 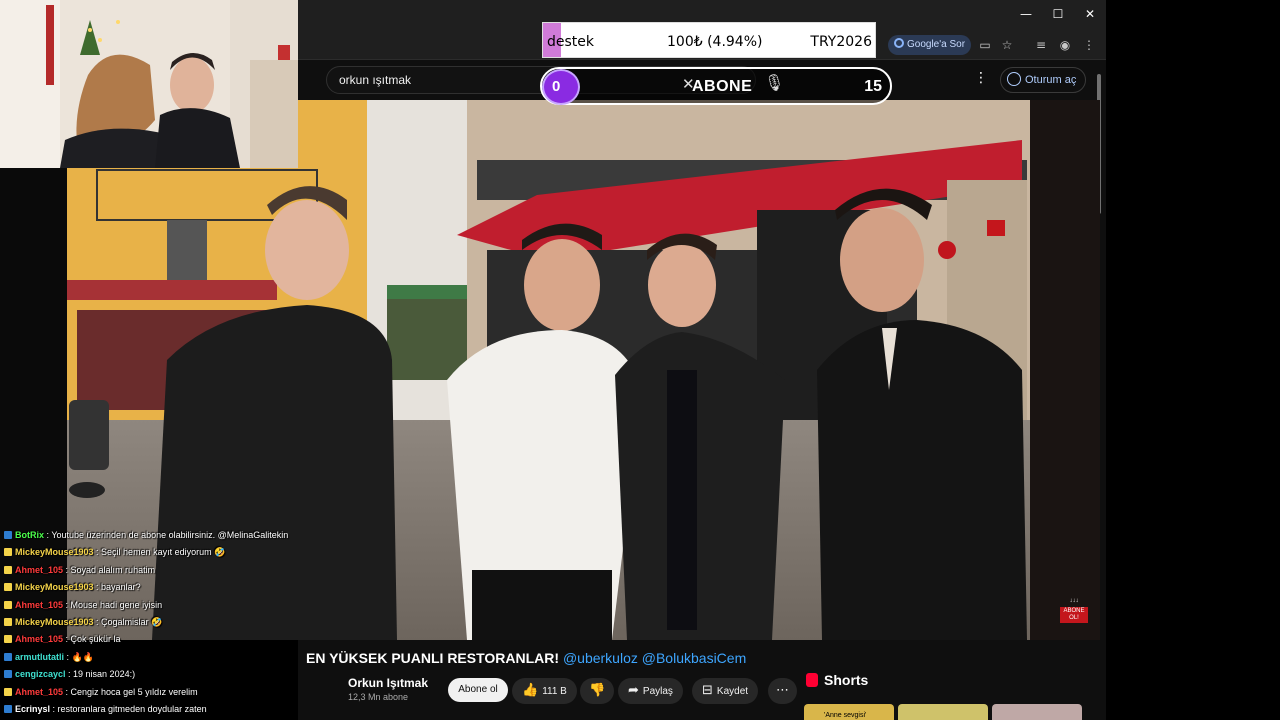 I want to click on profile-icon: ◉, so click(x=1065, y=45).